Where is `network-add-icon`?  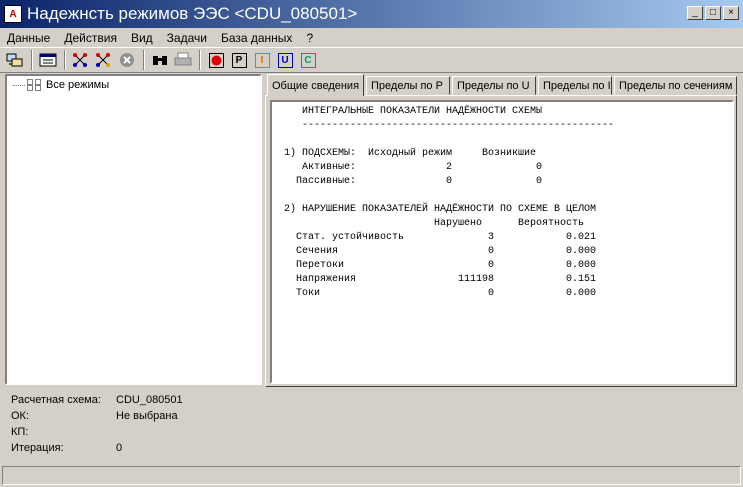
network-add-icon is located at coordinates (81, 60).